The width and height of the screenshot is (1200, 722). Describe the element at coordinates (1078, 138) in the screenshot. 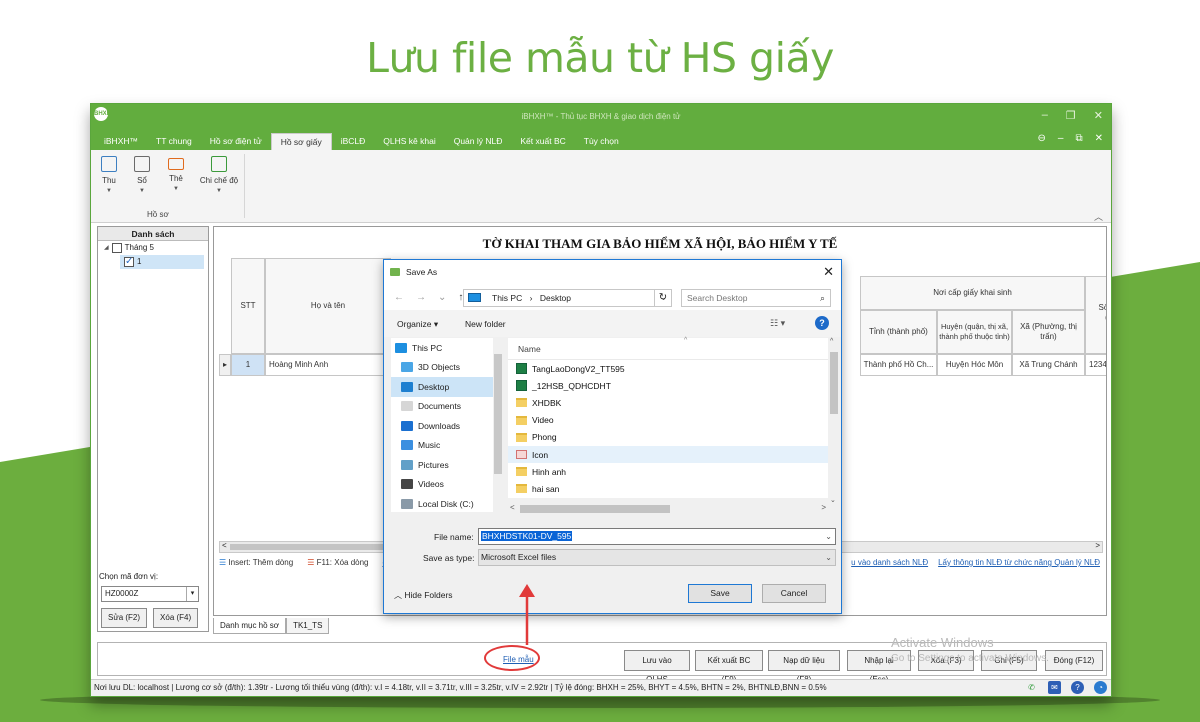

I see `ribbon-restore-button: ⧉` at that location.